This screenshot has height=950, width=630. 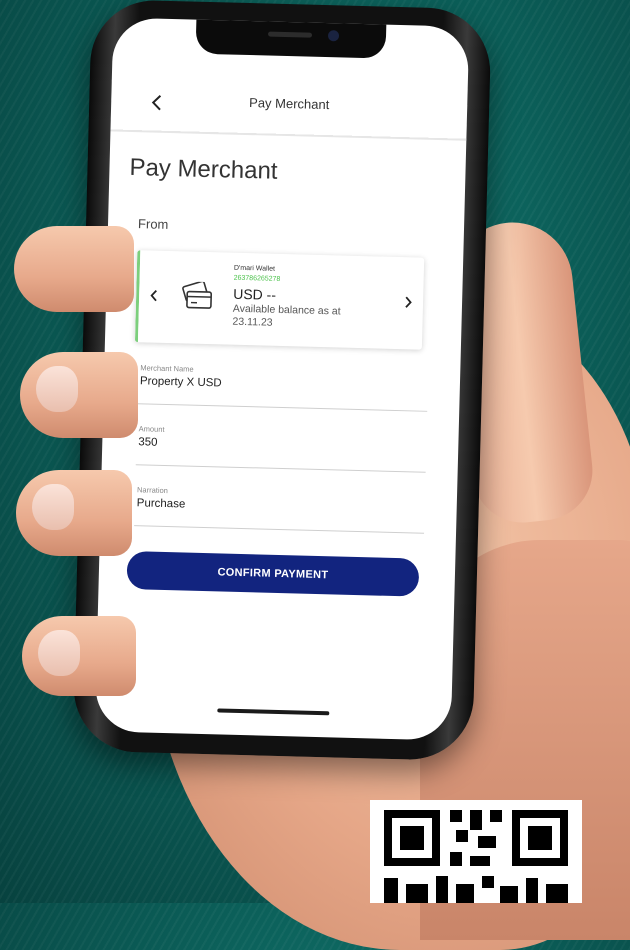 What do you see at coordinates (153, 224) in the screenshot?
I see `from-label: From` at bounding box center [153, 224].